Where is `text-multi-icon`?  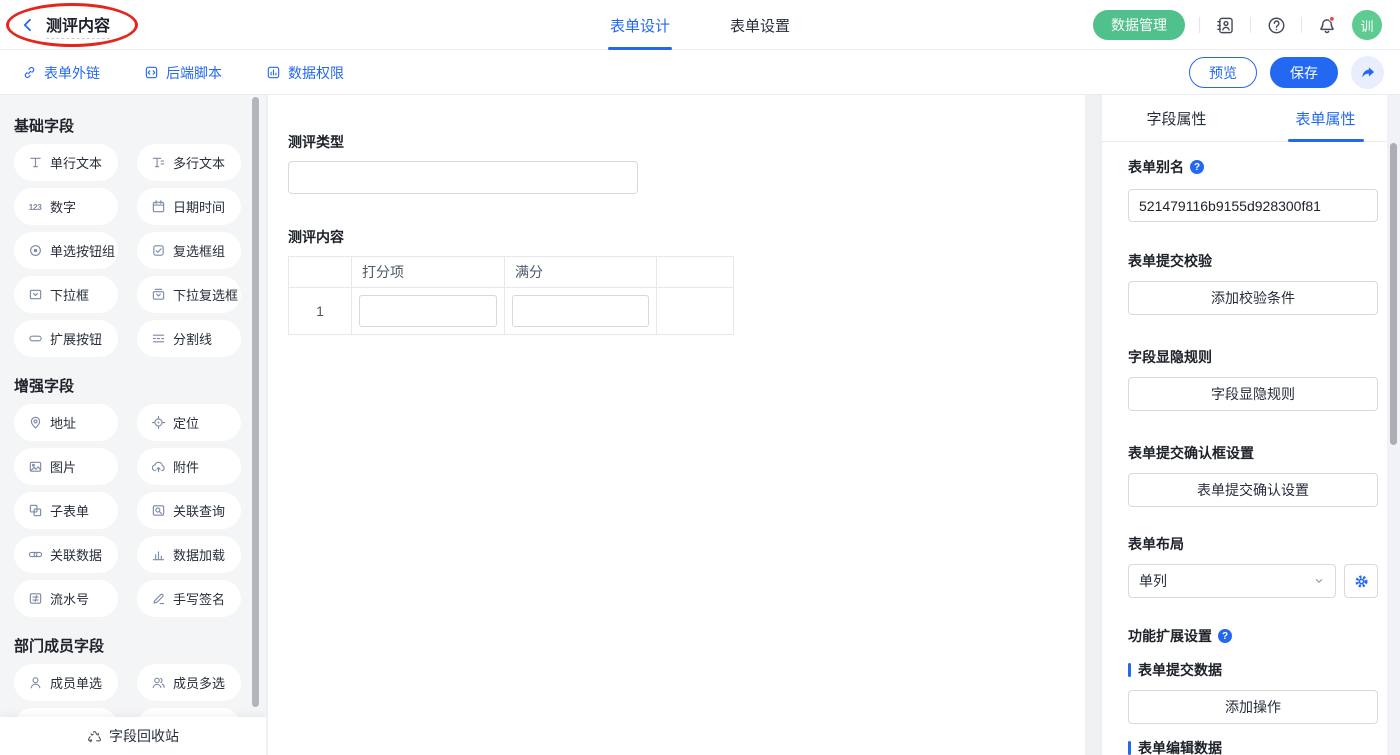 text-multi-icon is located at coordinates (158, 163).